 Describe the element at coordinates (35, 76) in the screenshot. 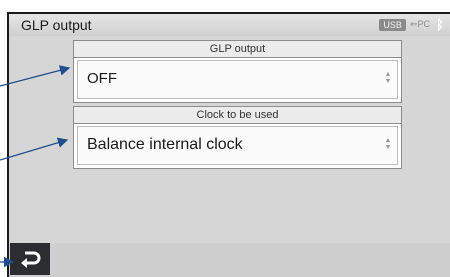

I see `callout-arrow-glp` at that location.